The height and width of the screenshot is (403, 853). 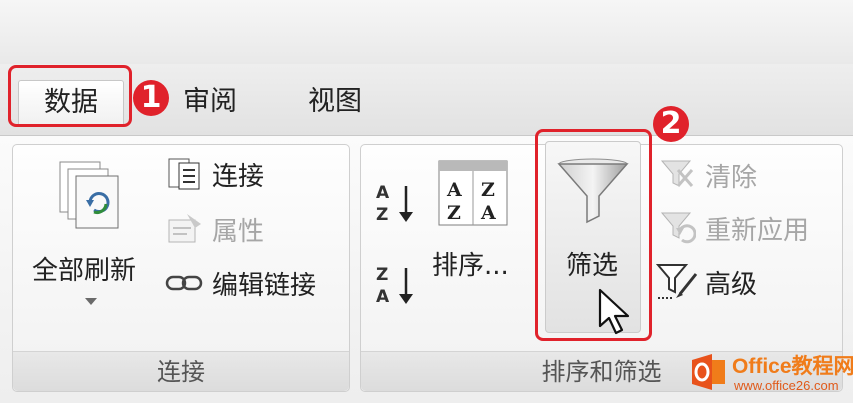 I want to click on sort-asc-icon: A Z, so click(x=396, y=203).